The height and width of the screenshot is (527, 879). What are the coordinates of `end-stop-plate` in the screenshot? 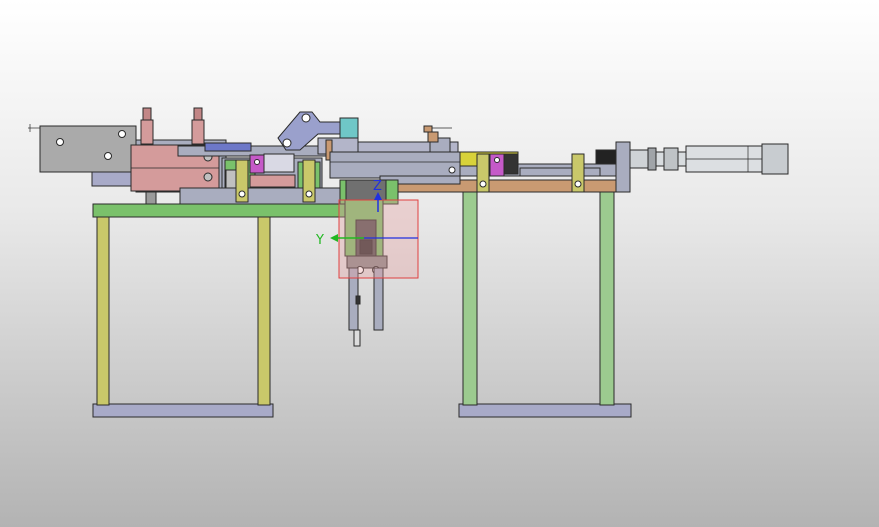 It's located at (623, 167).